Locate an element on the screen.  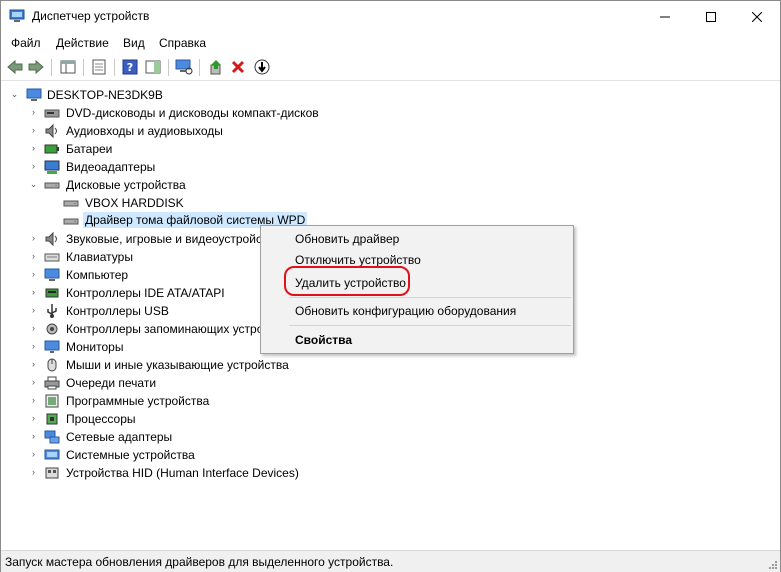
battery-icon is located at coordinates (51, 149).